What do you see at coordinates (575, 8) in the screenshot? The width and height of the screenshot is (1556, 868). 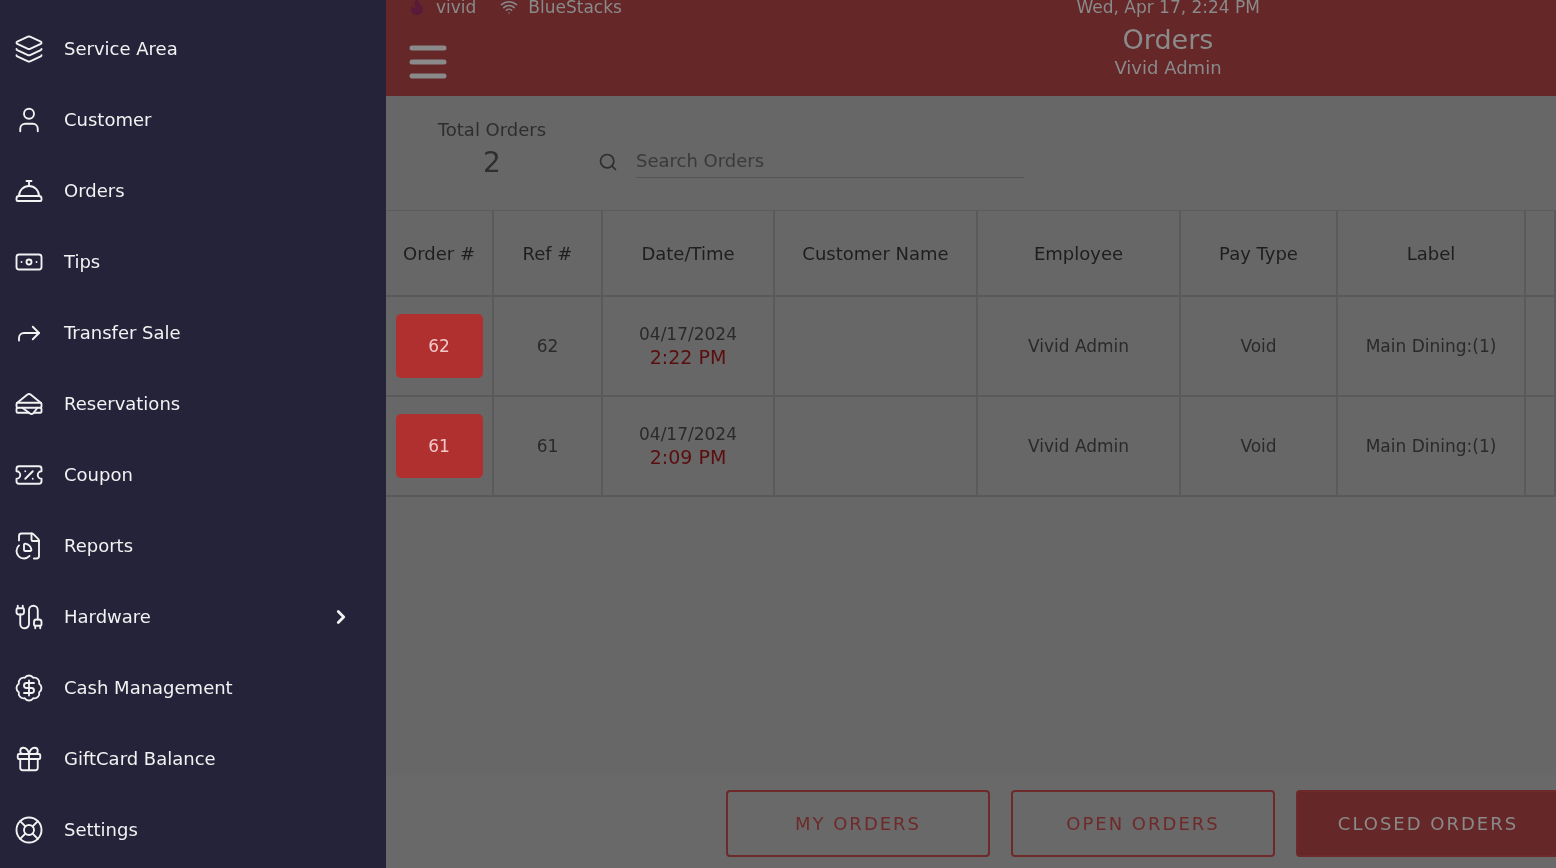 I see `network-name: BlueStacks` at bounding box center [575, 8].